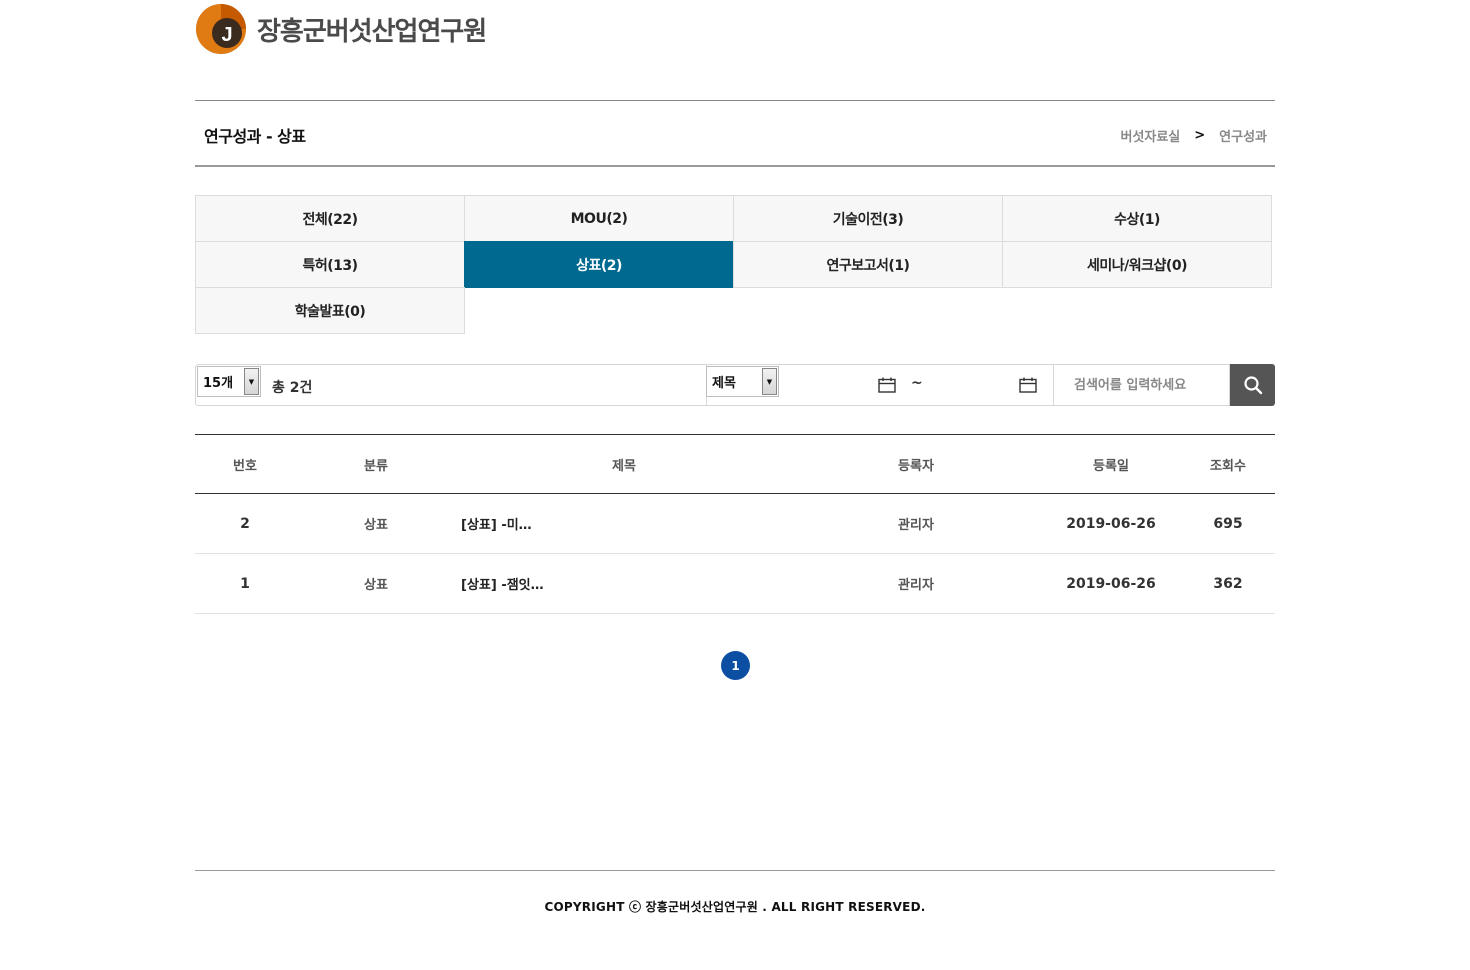  I want to click on logo-letter: J, so click(226, 35).